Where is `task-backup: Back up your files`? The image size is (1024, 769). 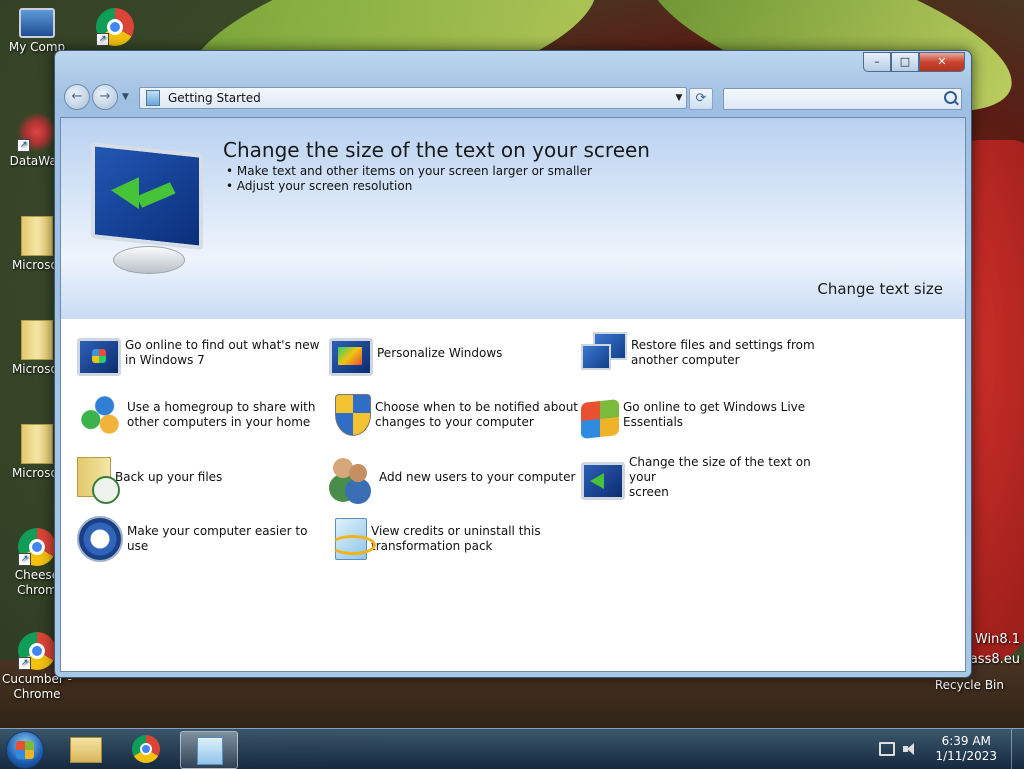 task-backup: Back up your files is located at coordinates (202, 477).